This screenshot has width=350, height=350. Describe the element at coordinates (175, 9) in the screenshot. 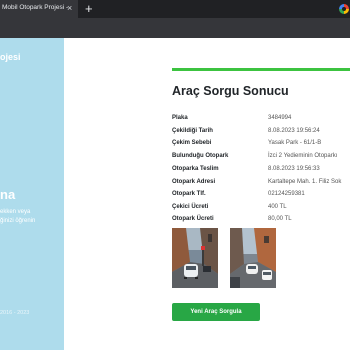

I see `browser-tab-strip: Mobil Otopark Projesi - × +` at that location.